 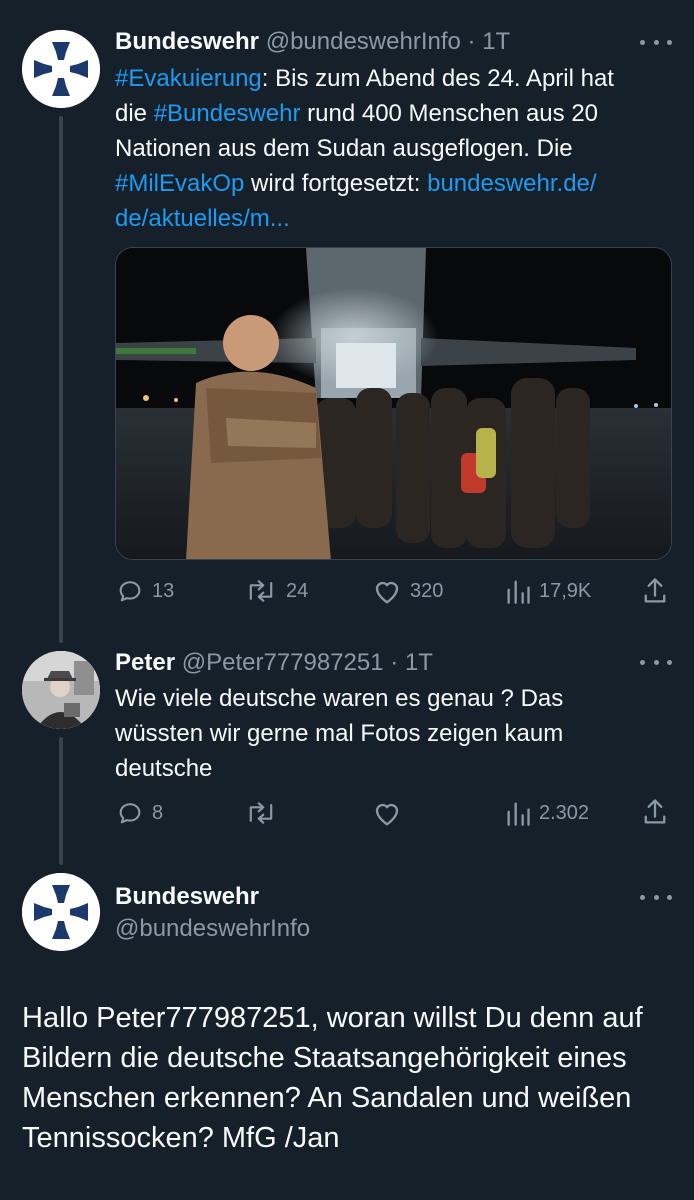 What do you see at coordinates (227, 113) in the screenshot?
I see `hashtag-link: #Bundeswehr` at bounding box center [227, 113].